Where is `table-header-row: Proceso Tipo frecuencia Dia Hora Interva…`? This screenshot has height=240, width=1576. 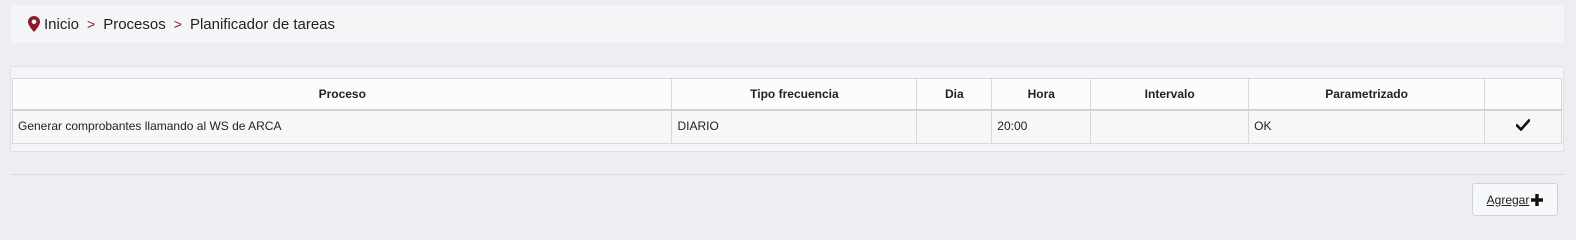
table-header-row: Proceso Tipo frecuencia Dia Hora Interva… is located at coordinates (786, 94).